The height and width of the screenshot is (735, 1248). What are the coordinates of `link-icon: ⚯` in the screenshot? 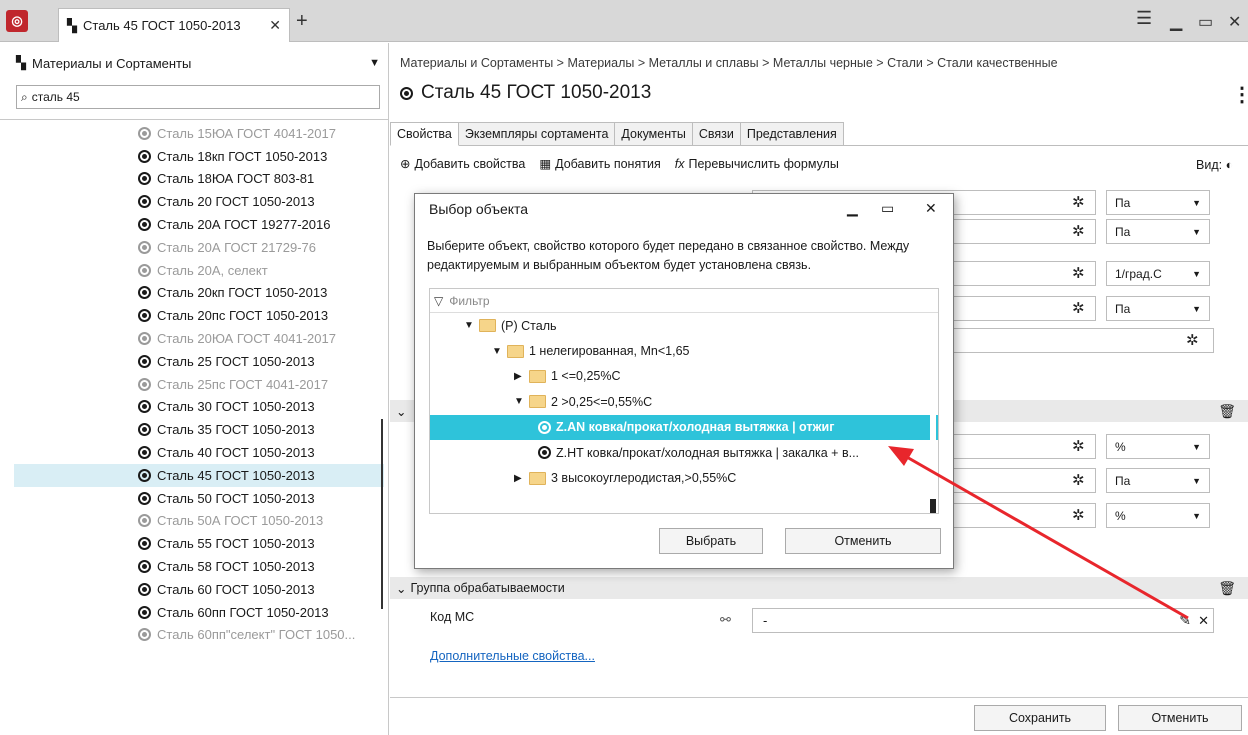 It's located at (725, 620).